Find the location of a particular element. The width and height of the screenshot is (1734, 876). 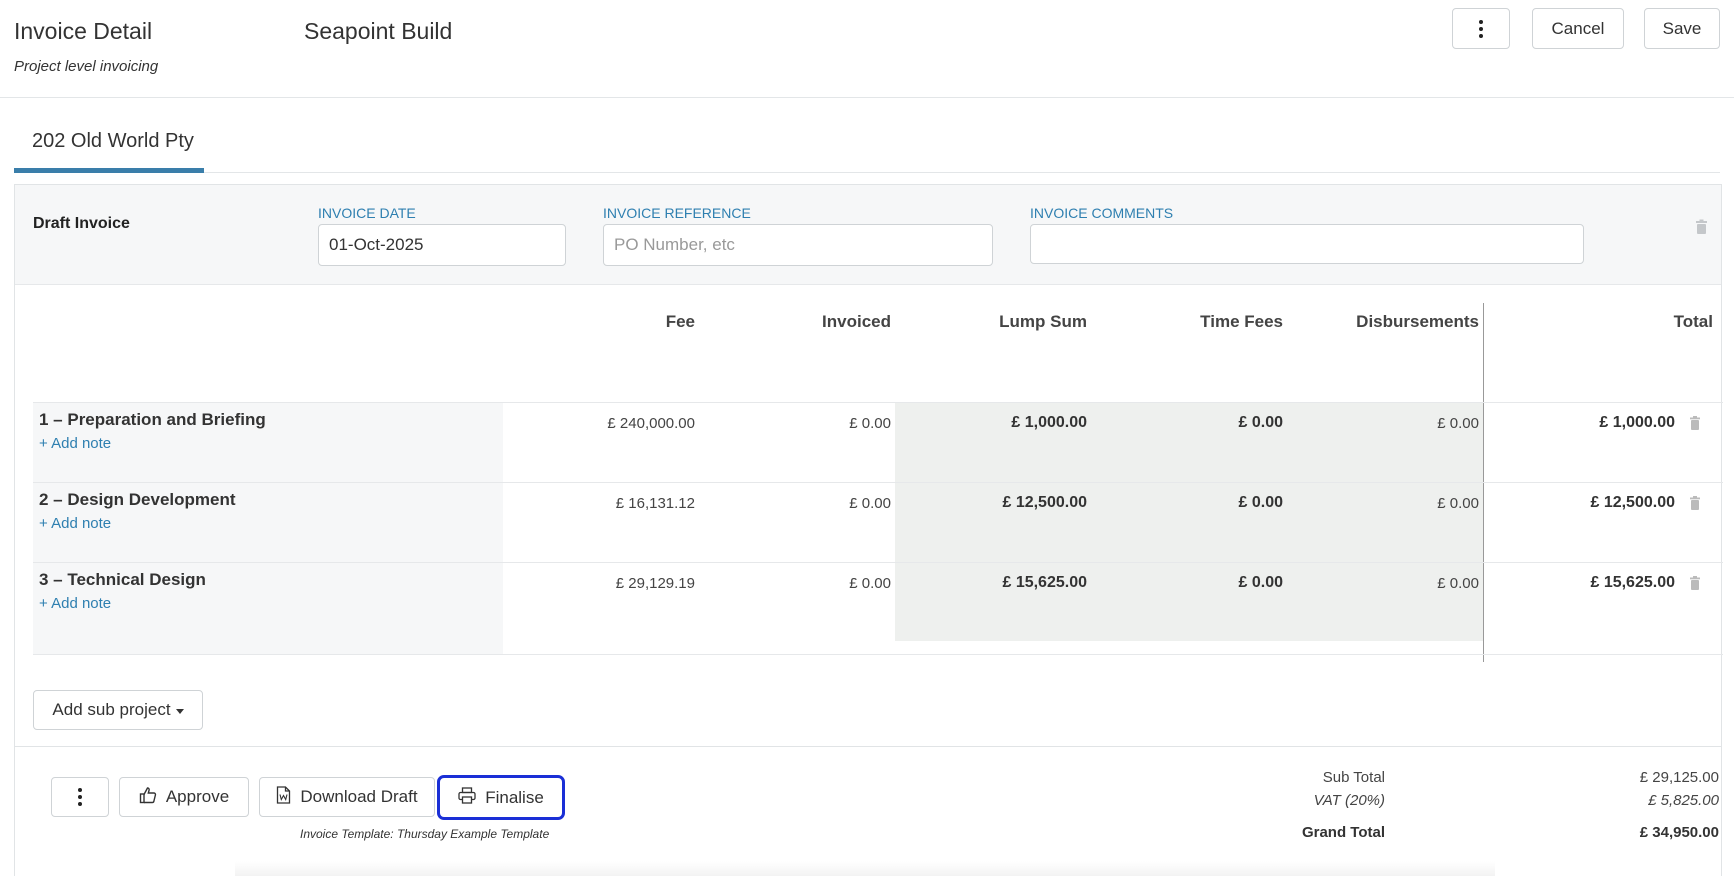

footer-more-options-button is located at coordinates (80, 797).